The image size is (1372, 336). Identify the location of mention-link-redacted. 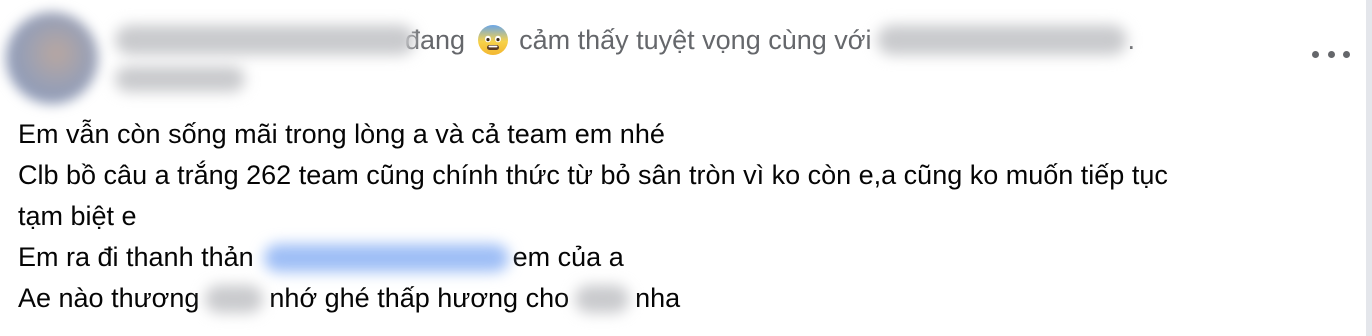
(386, 257).